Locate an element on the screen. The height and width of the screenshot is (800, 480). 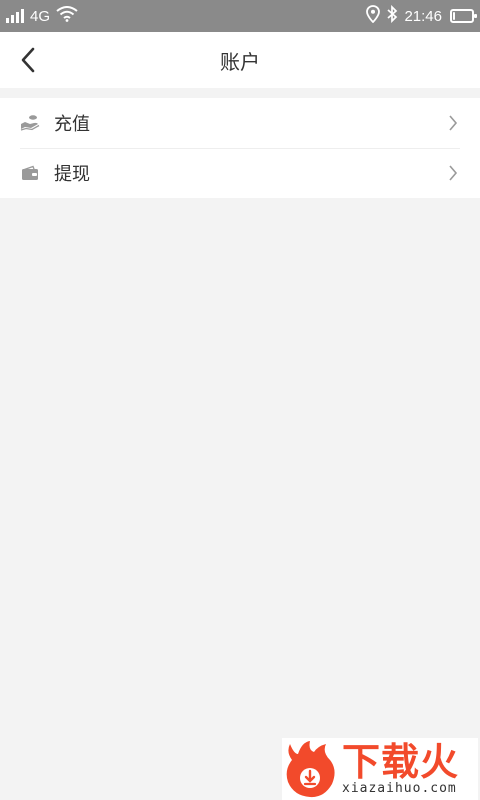
menu-item-withdraw: 提现 is located at coordinates (240, 173).